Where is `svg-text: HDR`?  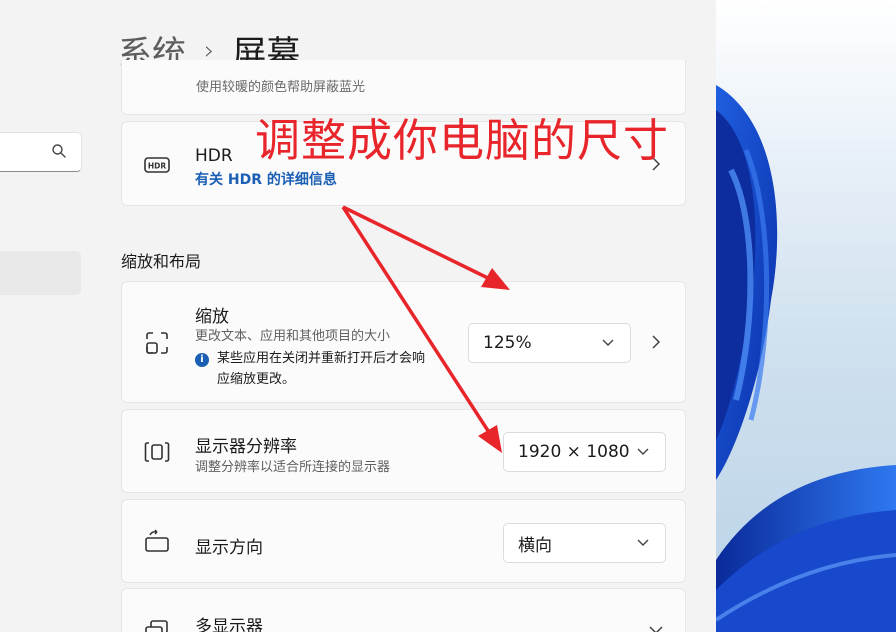
svg-text: HDR is located at coordinates (157, 166).